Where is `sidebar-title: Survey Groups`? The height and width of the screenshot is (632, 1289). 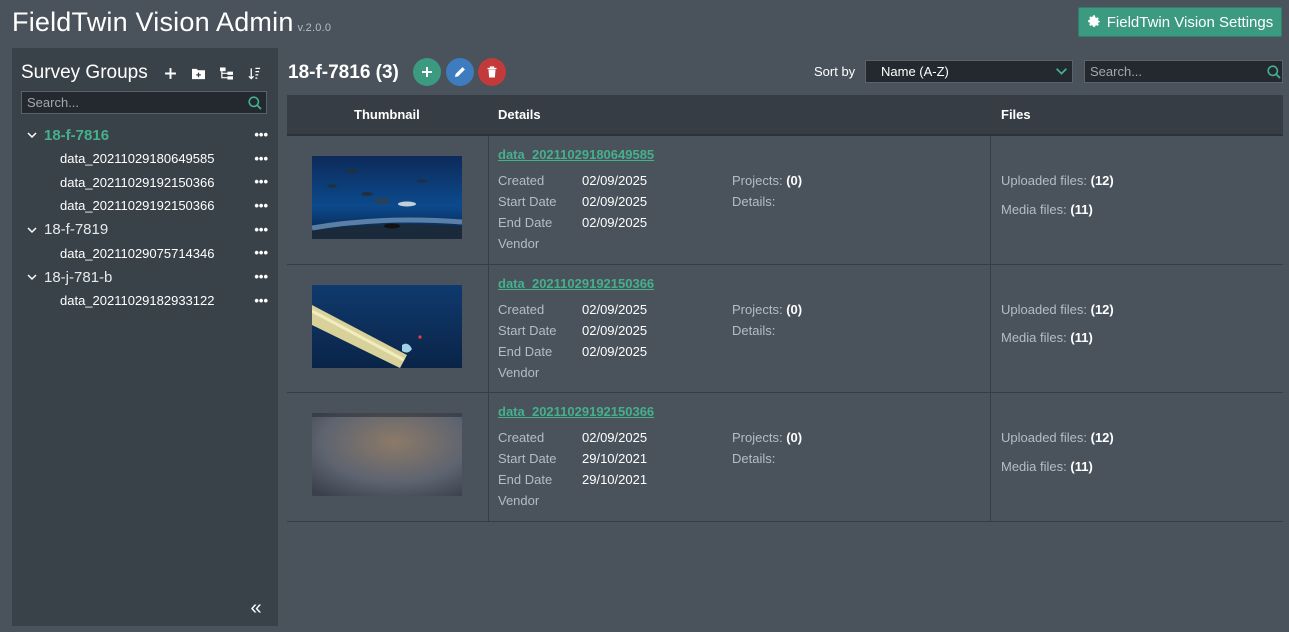 sidebar-title: Survey Groups is located at coordinates (84, 72).